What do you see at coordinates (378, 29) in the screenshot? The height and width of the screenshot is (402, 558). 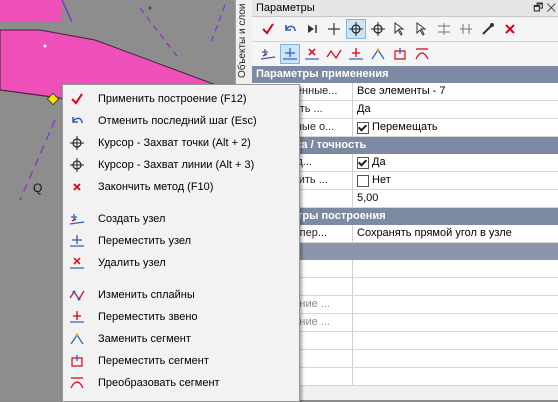 I see `capture-line-icon` at bounding box center [378, 29].